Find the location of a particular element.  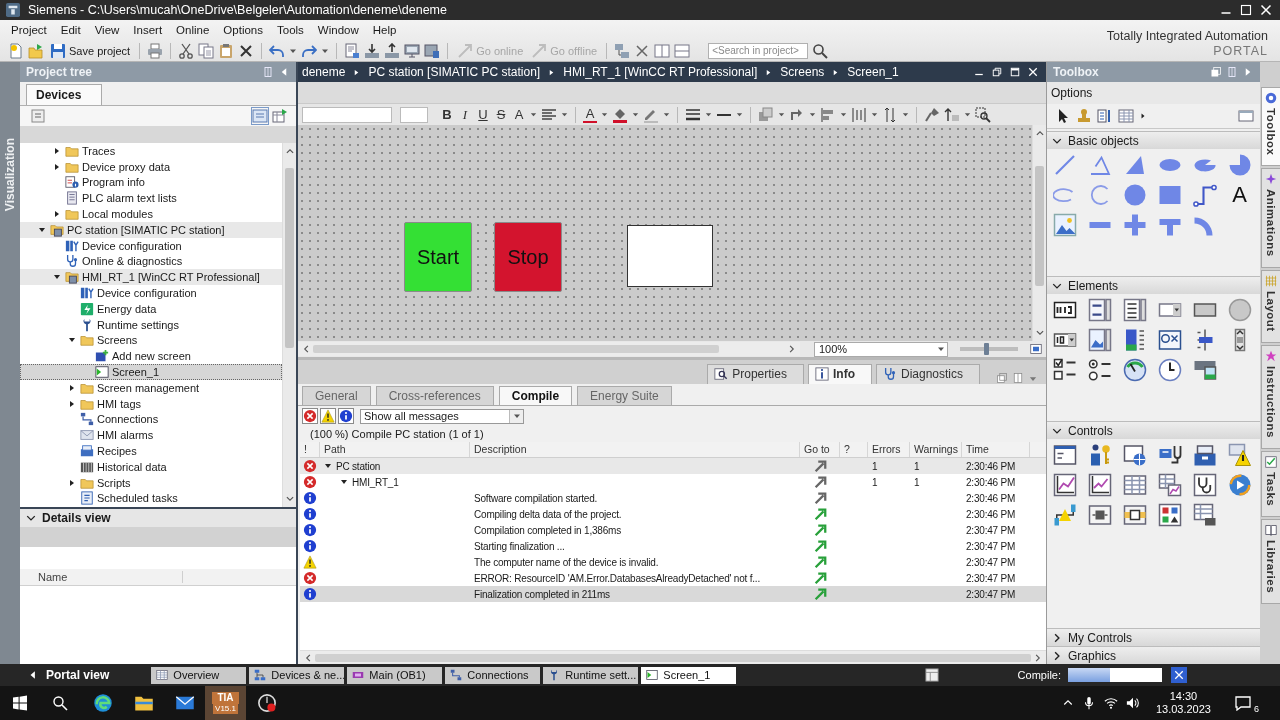

windows-logo-icon is located at coordinates (20, 703).